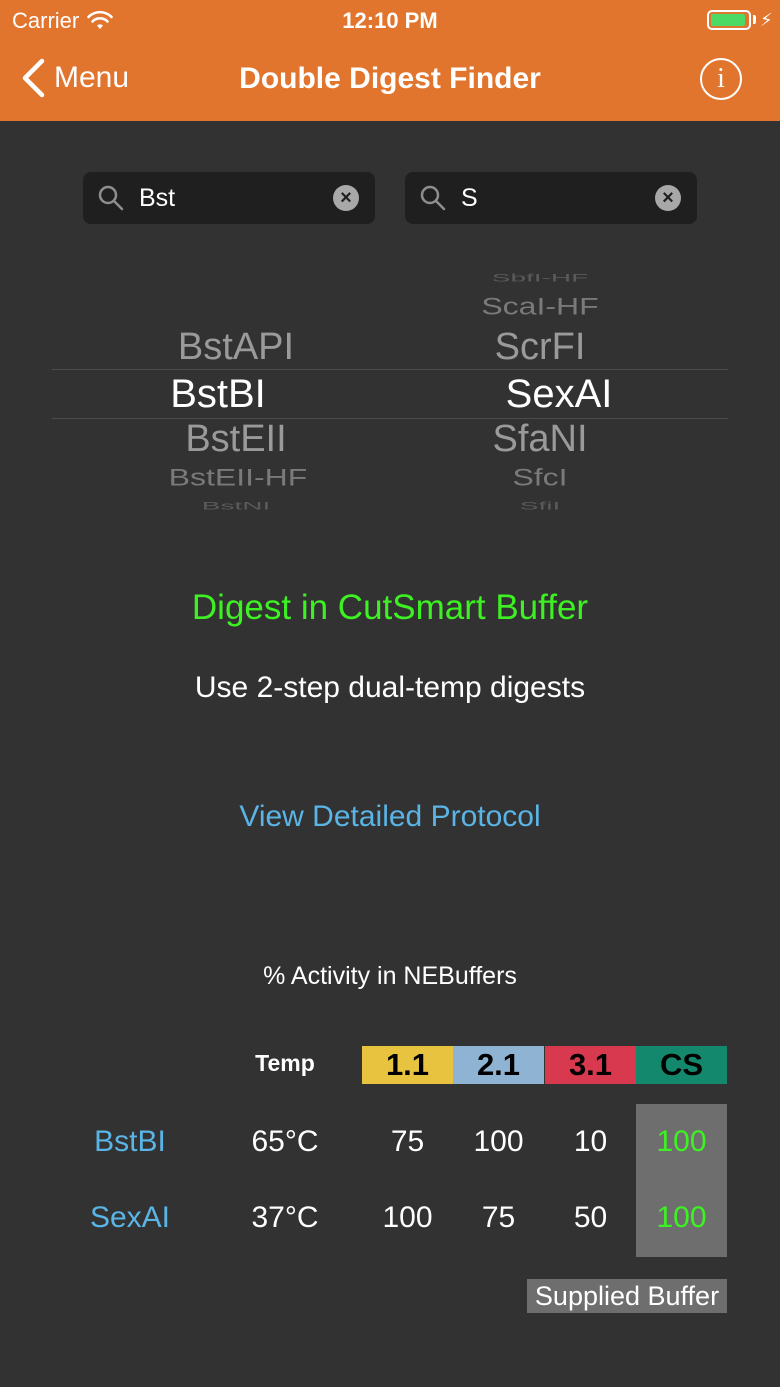 The image size is (780, 1387). What do you see at coordinates (33, 78) in the screenshot?
I see `chevron-left-icon` at bounding box center [33, 78].